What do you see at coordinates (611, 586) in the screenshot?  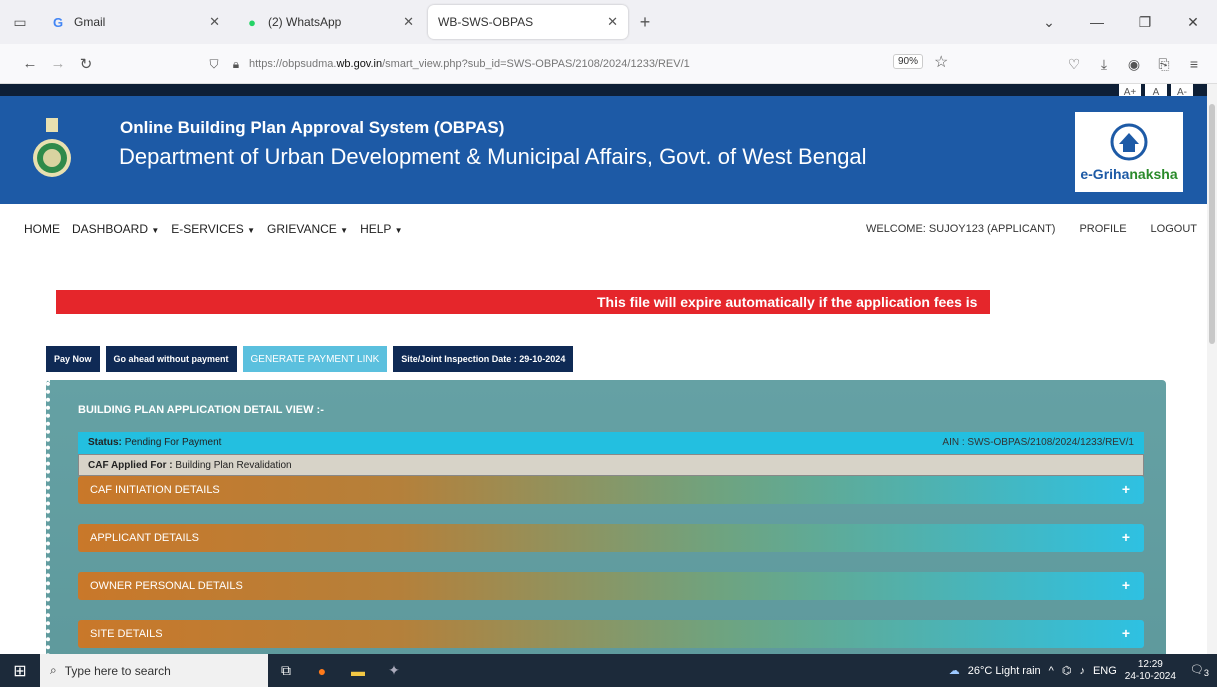 I see `section-owner-personal-details: OWNER PERSONAL DETAILS +` at bounding box center [611, 586].